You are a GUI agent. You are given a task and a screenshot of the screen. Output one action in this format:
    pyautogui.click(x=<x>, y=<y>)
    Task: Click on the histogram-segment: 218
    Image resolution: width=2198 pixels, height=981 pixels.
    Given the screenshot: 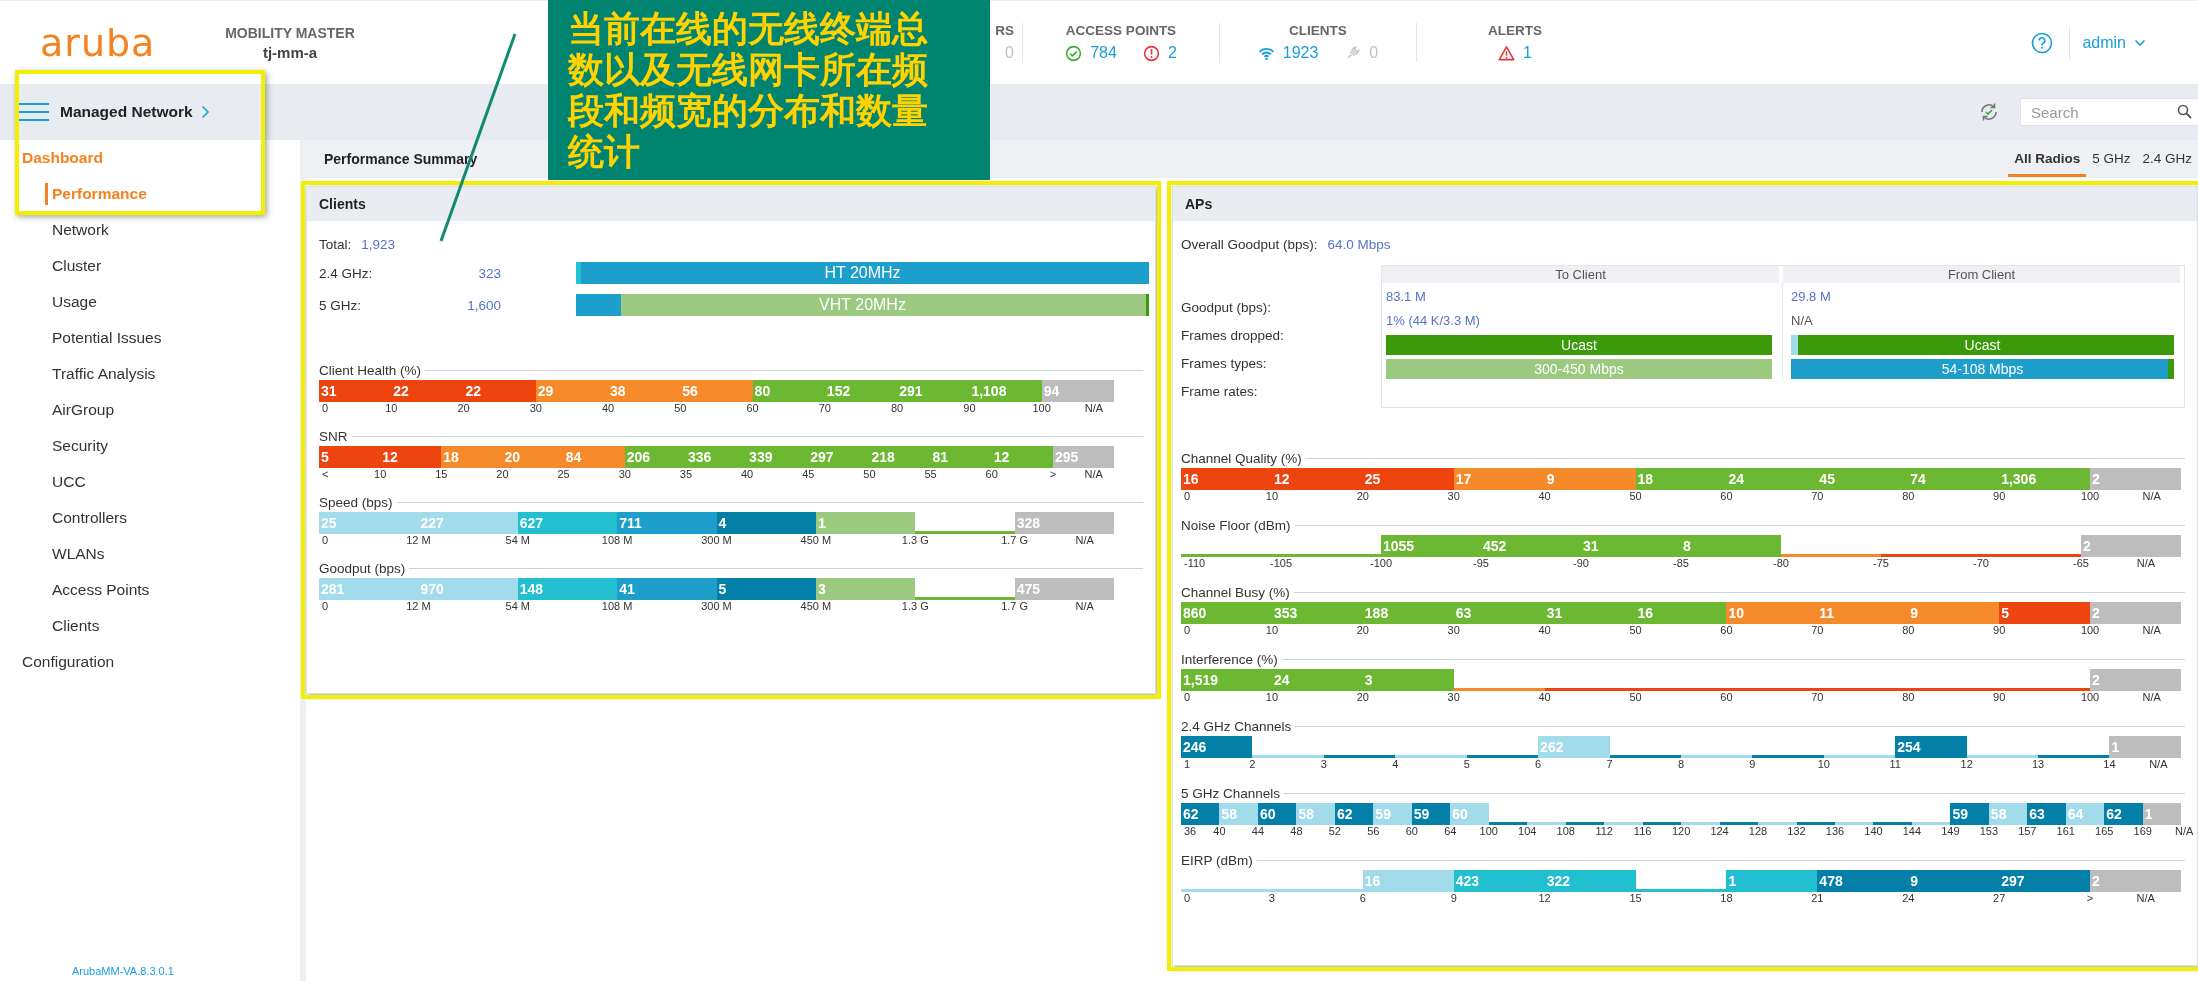 What is the action you would take?
    pyautogui.click(x=900, y=457)
    